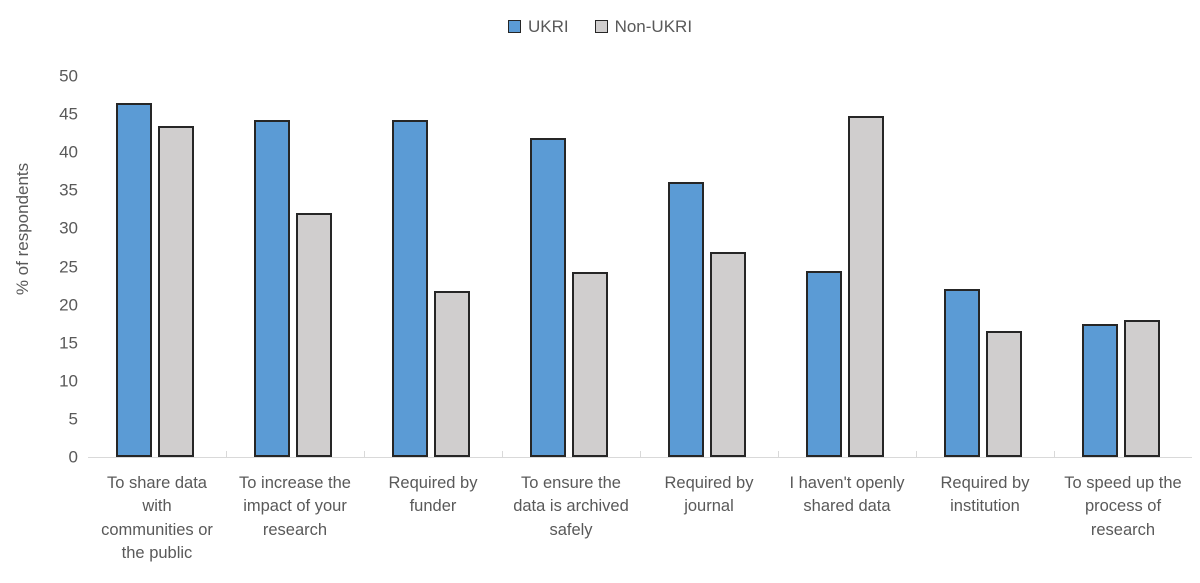 Image resolution: width=1200 pixels, height=583 pixels. I want to click on x-axis-label: To ensure the data is archived safely, so click(571, 507).